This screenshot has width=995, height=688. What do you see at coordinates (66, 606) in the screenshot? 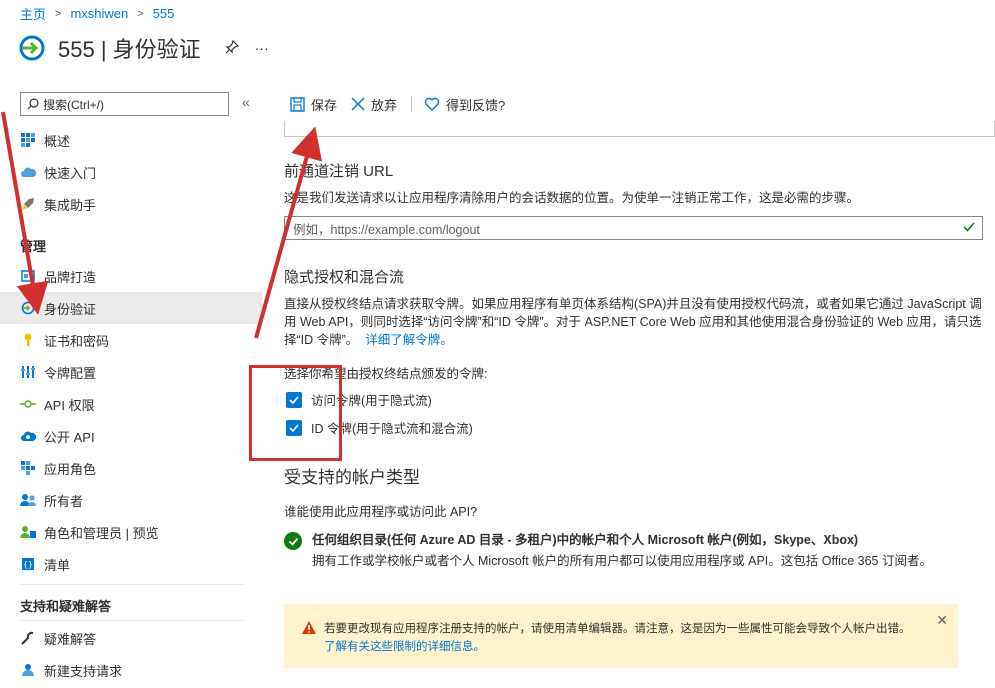
I see `section-support: 支持和疑难解答` at bounding box center [66, 606].